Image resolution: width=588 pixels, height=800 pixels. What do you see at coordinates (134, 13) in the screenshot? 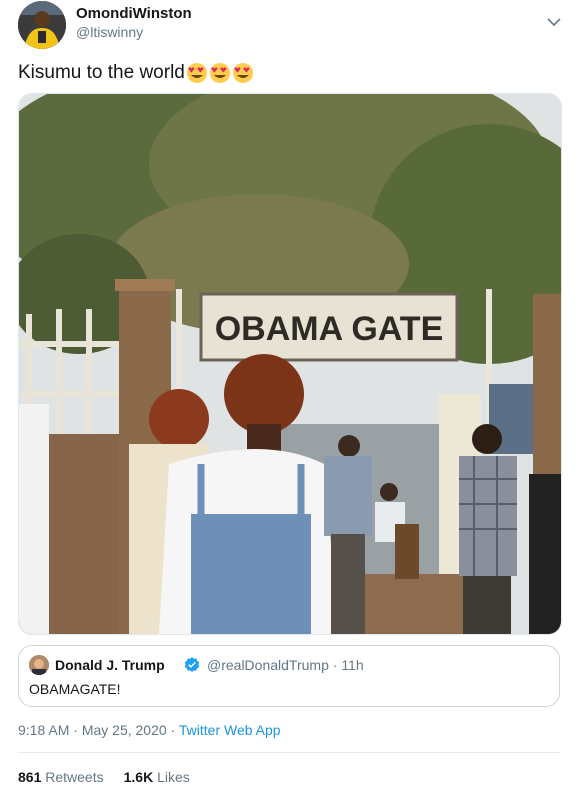
I see `author-display-name: OmondiWinston` at bounding box center [134, 13].